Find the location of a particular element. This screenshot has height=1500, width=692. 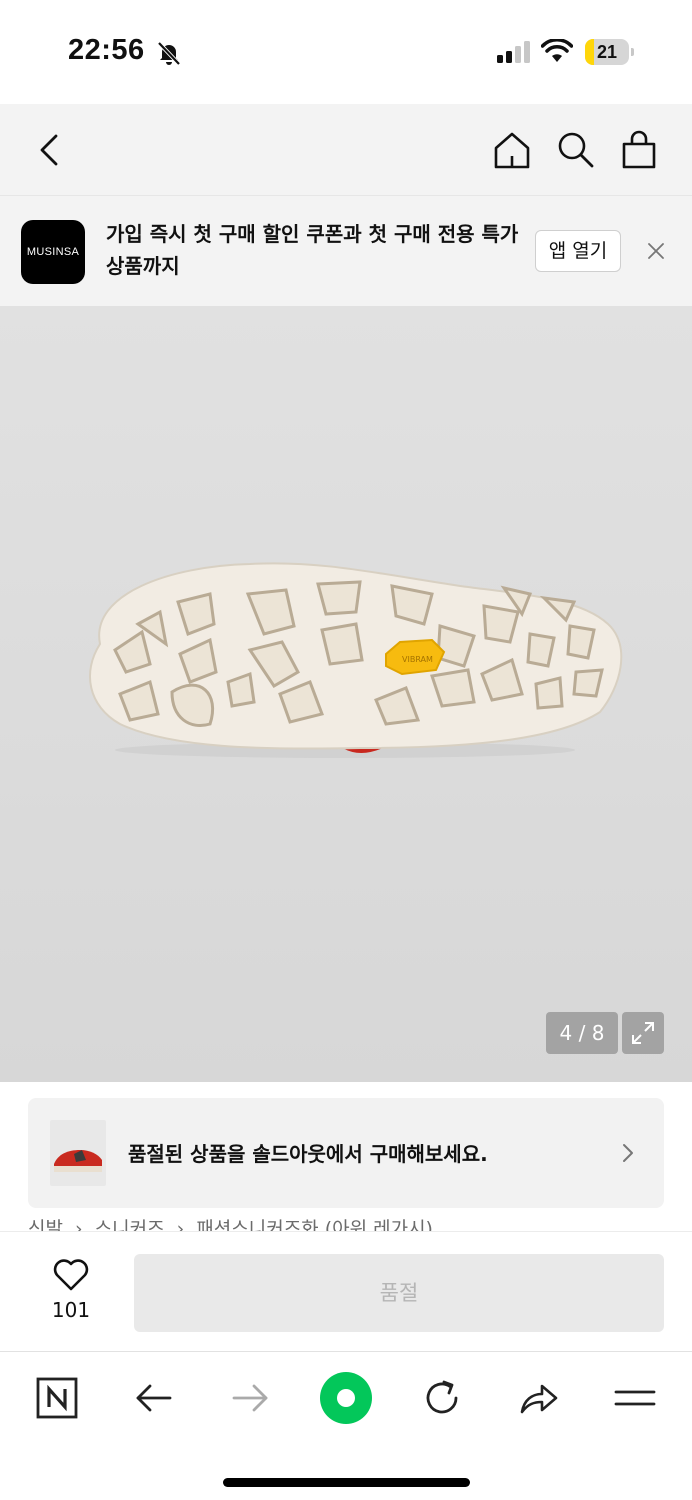

share-icon is located at coordinates (538, 1398).